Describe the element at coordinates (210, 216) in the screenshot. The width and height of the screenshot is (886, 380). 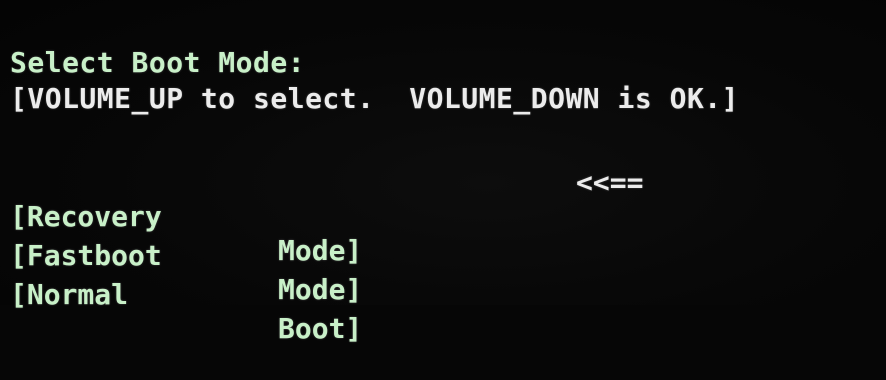
I see `menu-item-recovery-mode: [Recovery Mode]` at that location.